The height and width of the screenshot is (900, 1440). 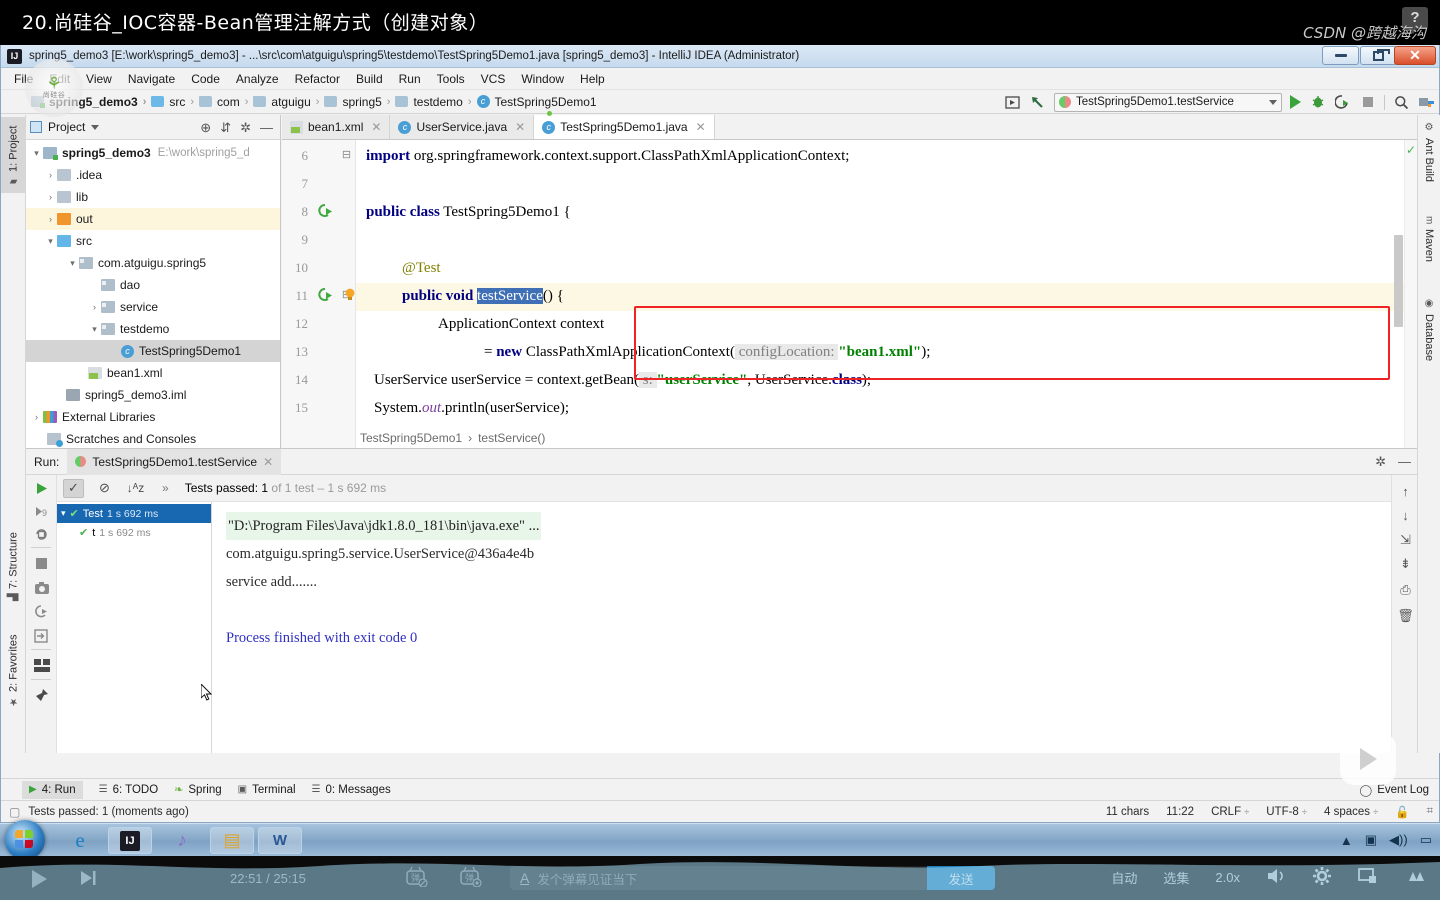 What do you see at coordinates (153, 439) in the screenshot?
I see `tree-row-scratches: Scratches and Consoles` at bounding box center [153, 439].